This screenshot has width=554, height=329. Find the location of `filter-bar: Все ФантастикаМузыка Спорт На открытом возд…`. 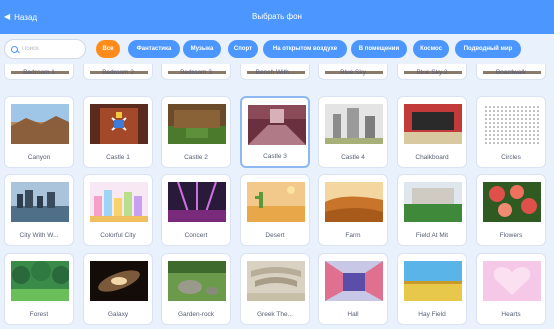

filter-bar: Все ФантастикаМузыка Спорт На открытом возд… is located at coordinates (277, 49).